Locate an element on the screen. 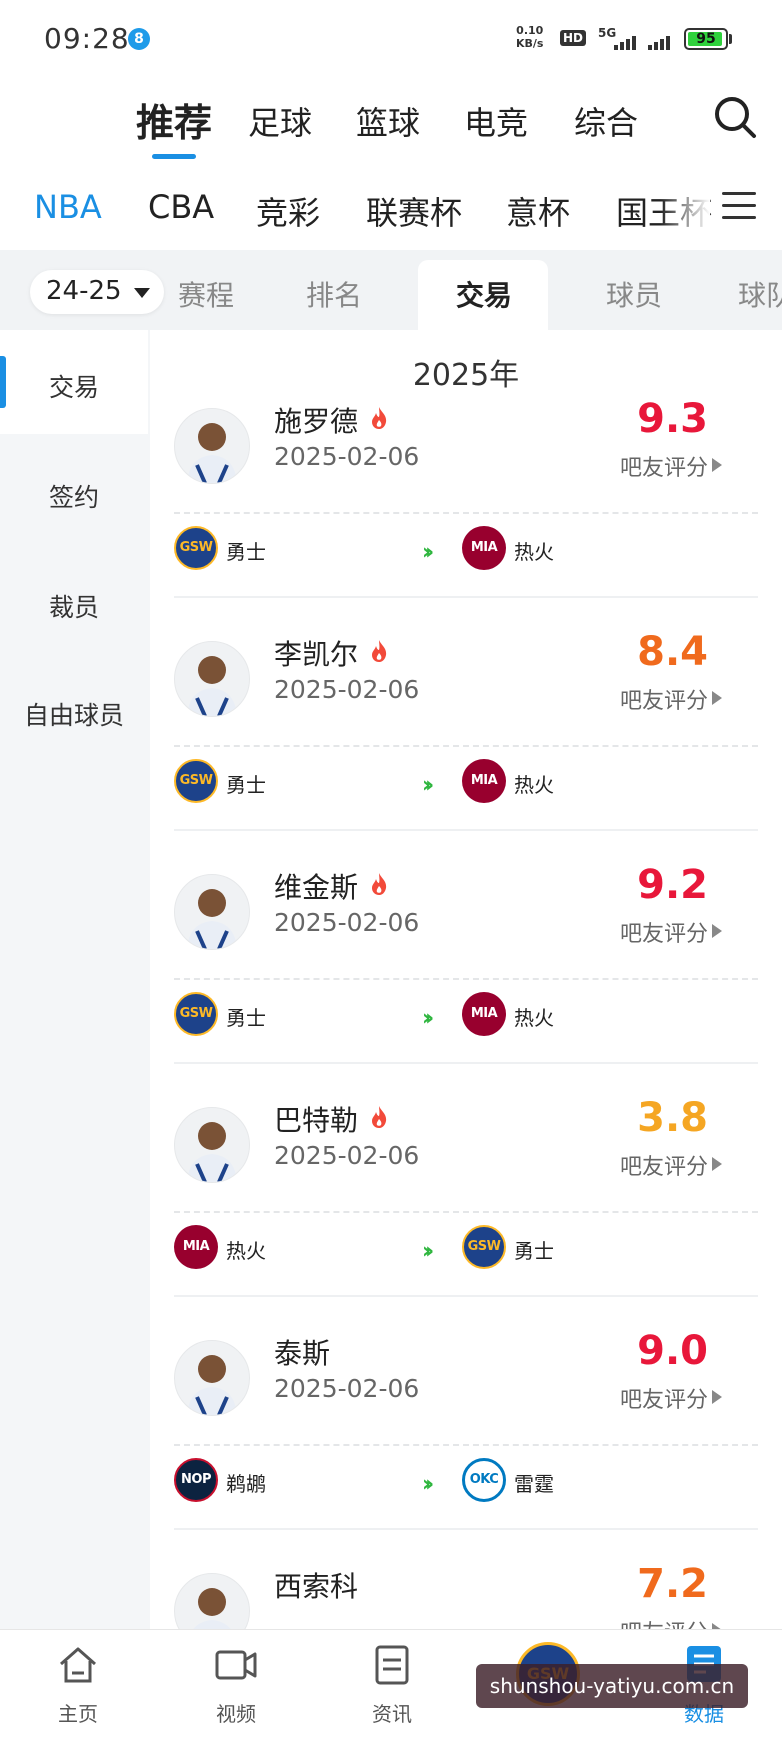 Image resolution: width=782 pixels, height=1740 pixels. player-name: 维金斯 is located at coordinates (316, 886).